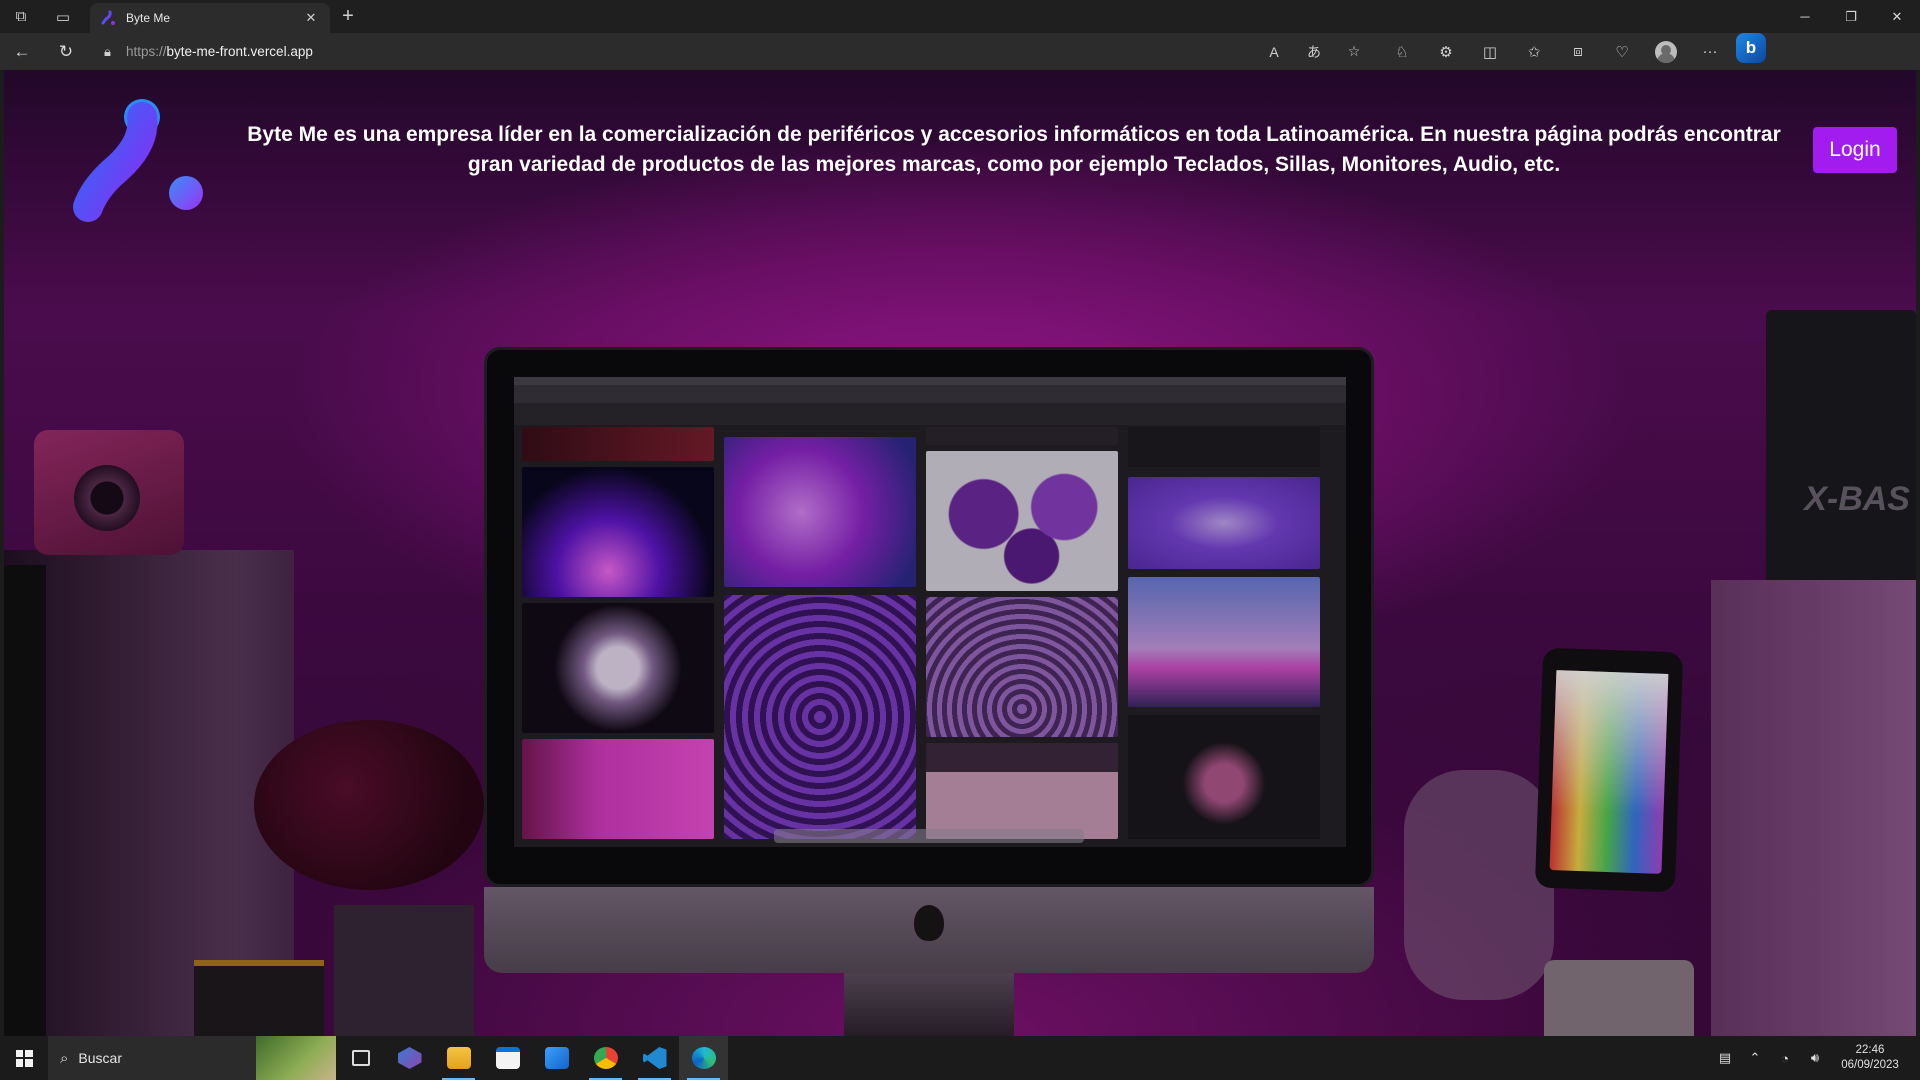 Image resolution: width=1920 pixels, height=1080 pixels. Describe the element at coordinates (360, 1058) in the screenshot. I see `task-view-icon` at that location.